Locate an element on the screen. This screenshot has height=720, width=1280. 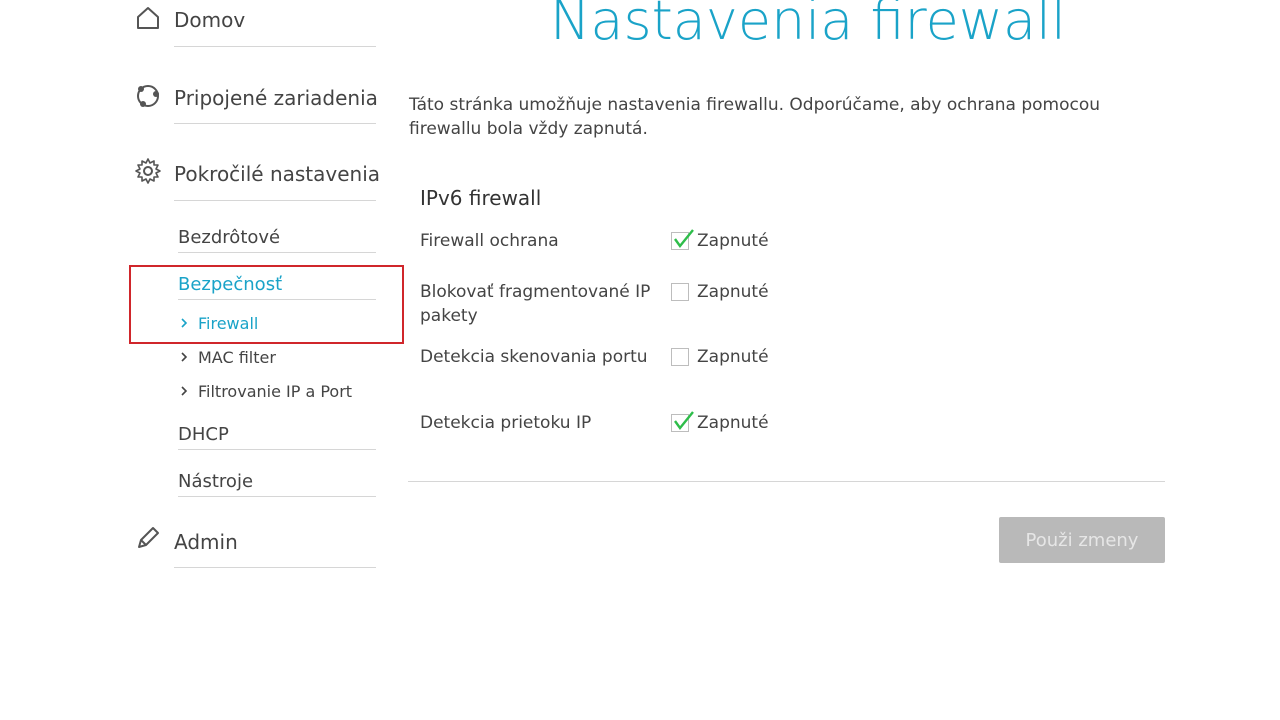
setting-label-firewall-protection: Firewall ochrana is located at coordinates (489, 241).